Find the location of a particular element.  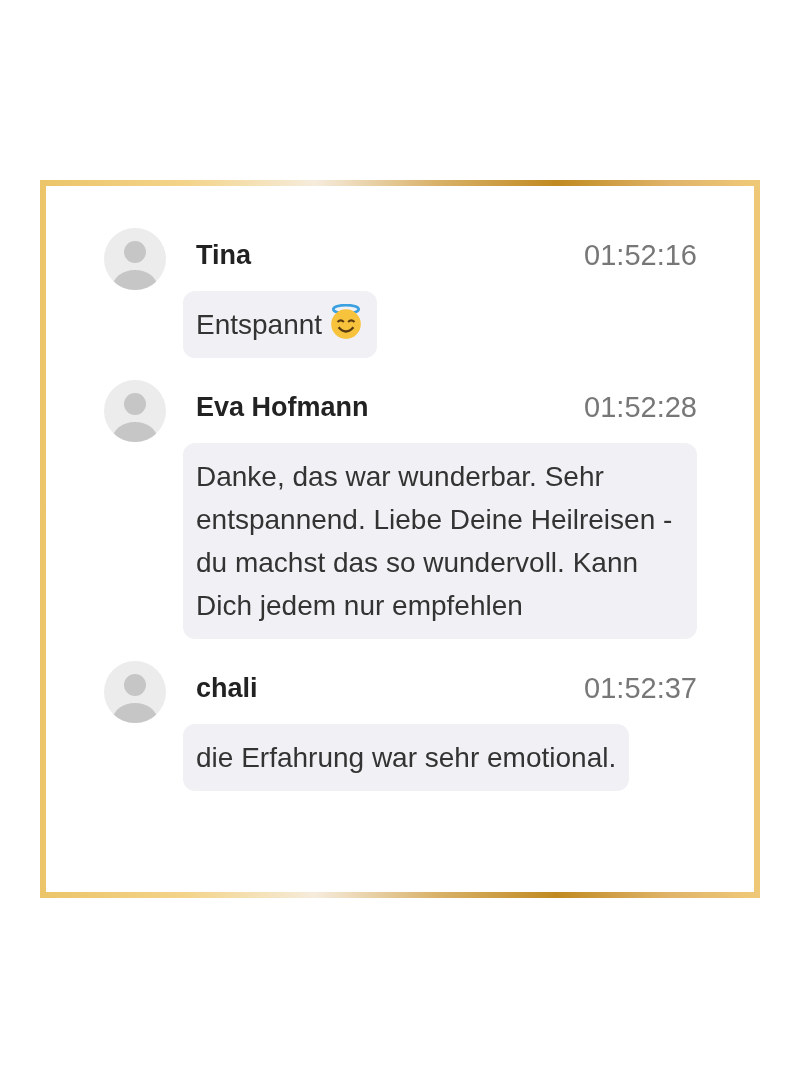

message-bubble: Entspannt is located at coordinates (280, 324).